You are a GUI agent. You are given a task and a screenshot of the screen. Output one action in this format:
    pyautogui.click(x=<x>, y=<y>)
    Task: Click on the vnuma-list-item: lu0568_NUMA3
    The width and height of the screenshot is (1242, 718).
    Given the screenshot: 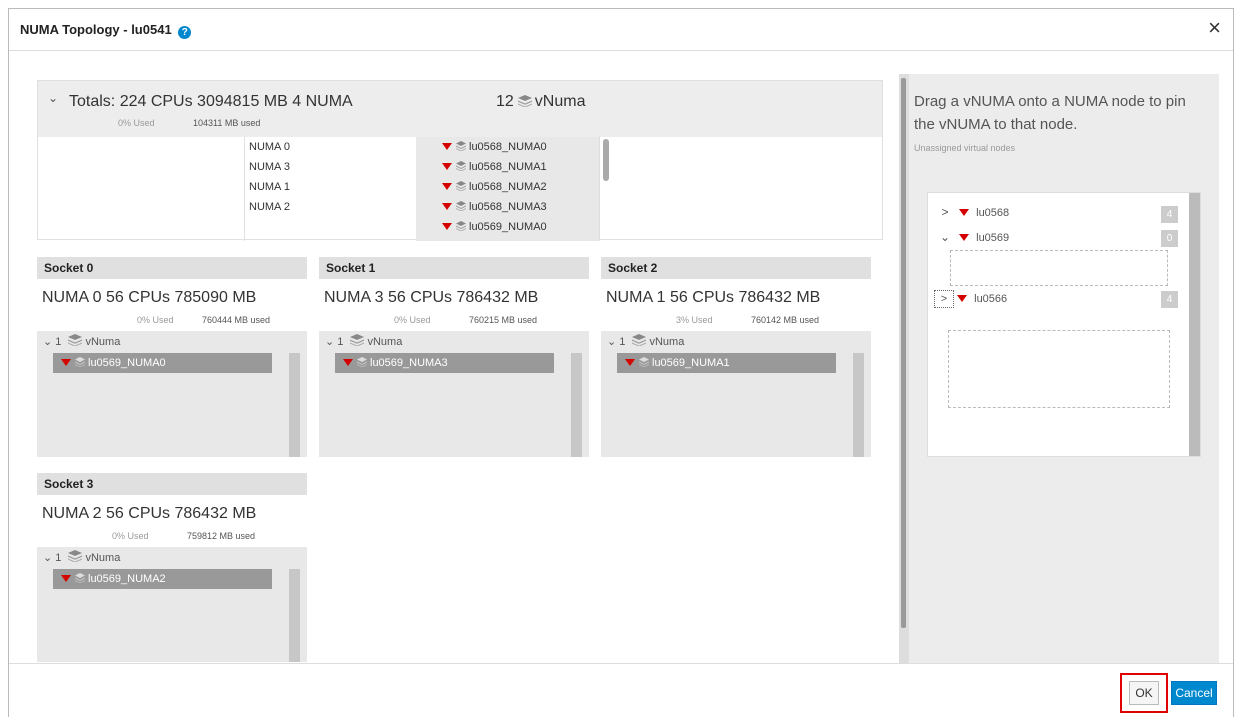 What is the action you would take?
    pyautogui.click(x=507, y=207)
    